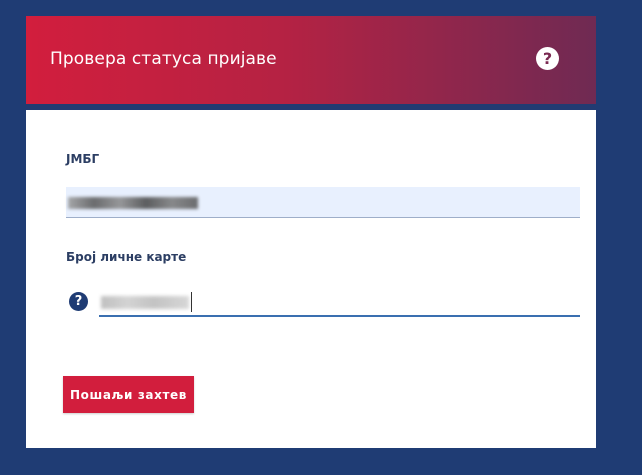  Describe the element at coordinates (323, 202) in the screenshot. I see `jmbg-input` at that location.